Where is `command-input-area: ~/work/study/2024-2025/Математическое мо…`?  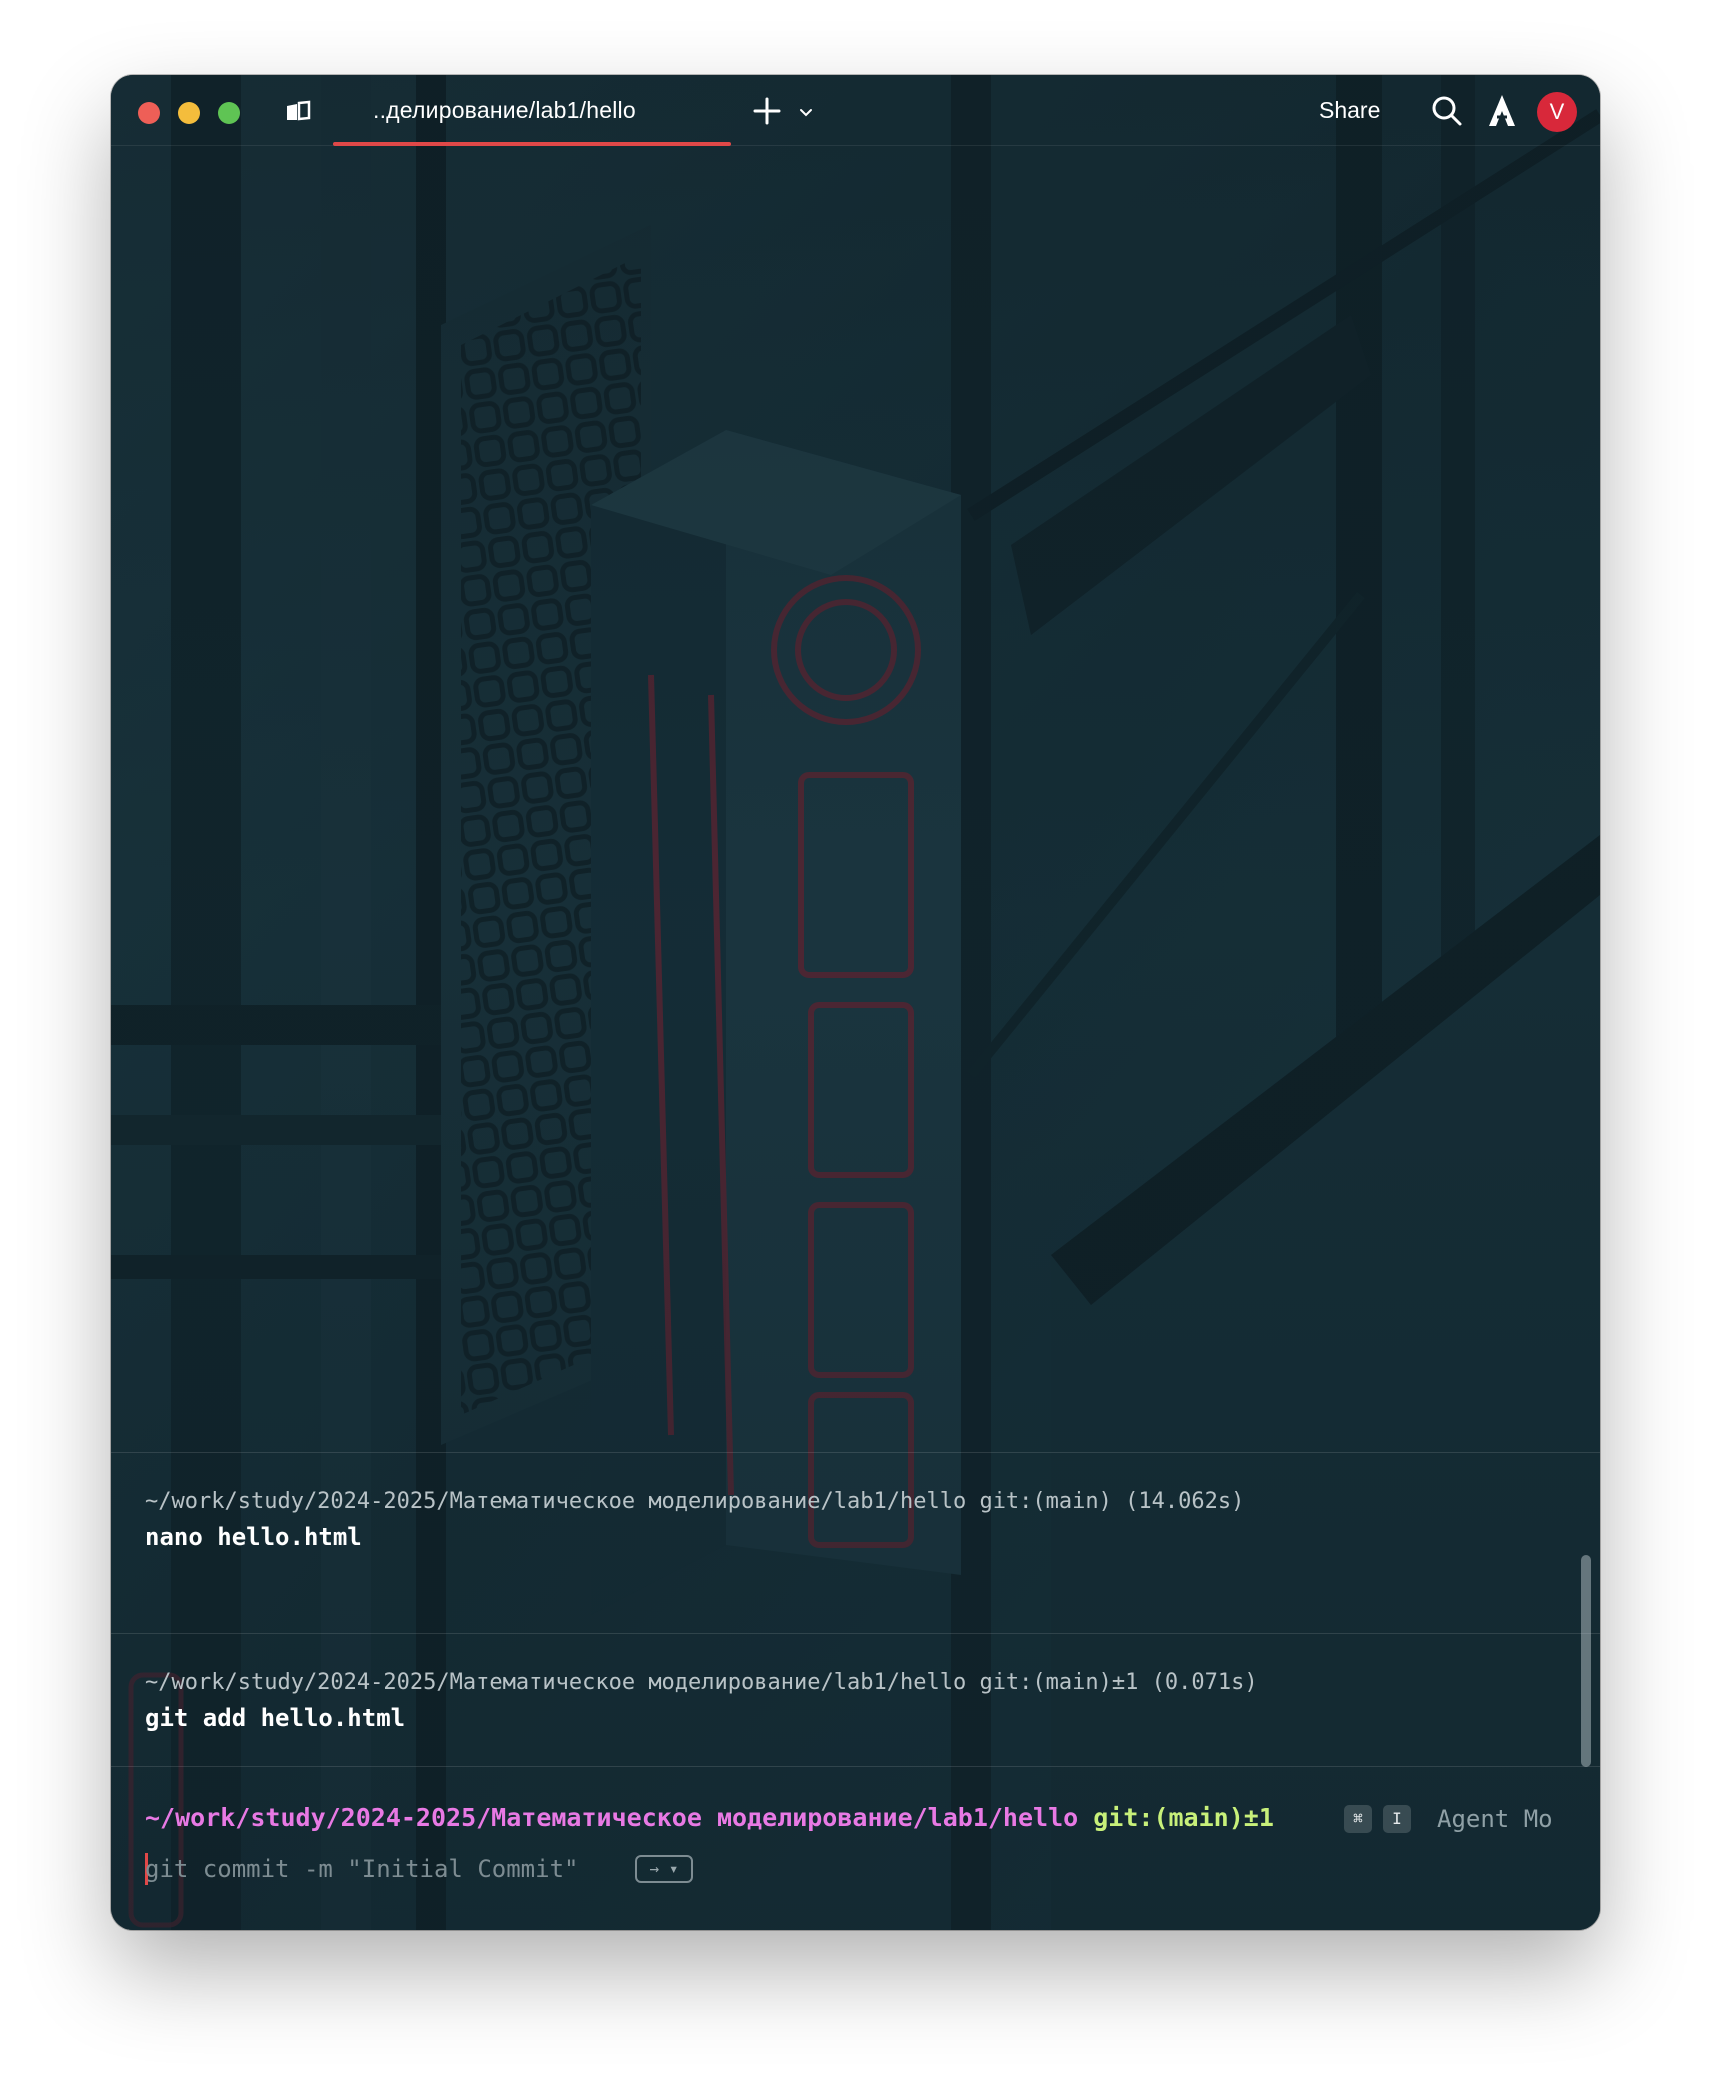
command-input-area: ~/work/study/2024-2025/Математическое мо… is located at coordinates (855, 1848).